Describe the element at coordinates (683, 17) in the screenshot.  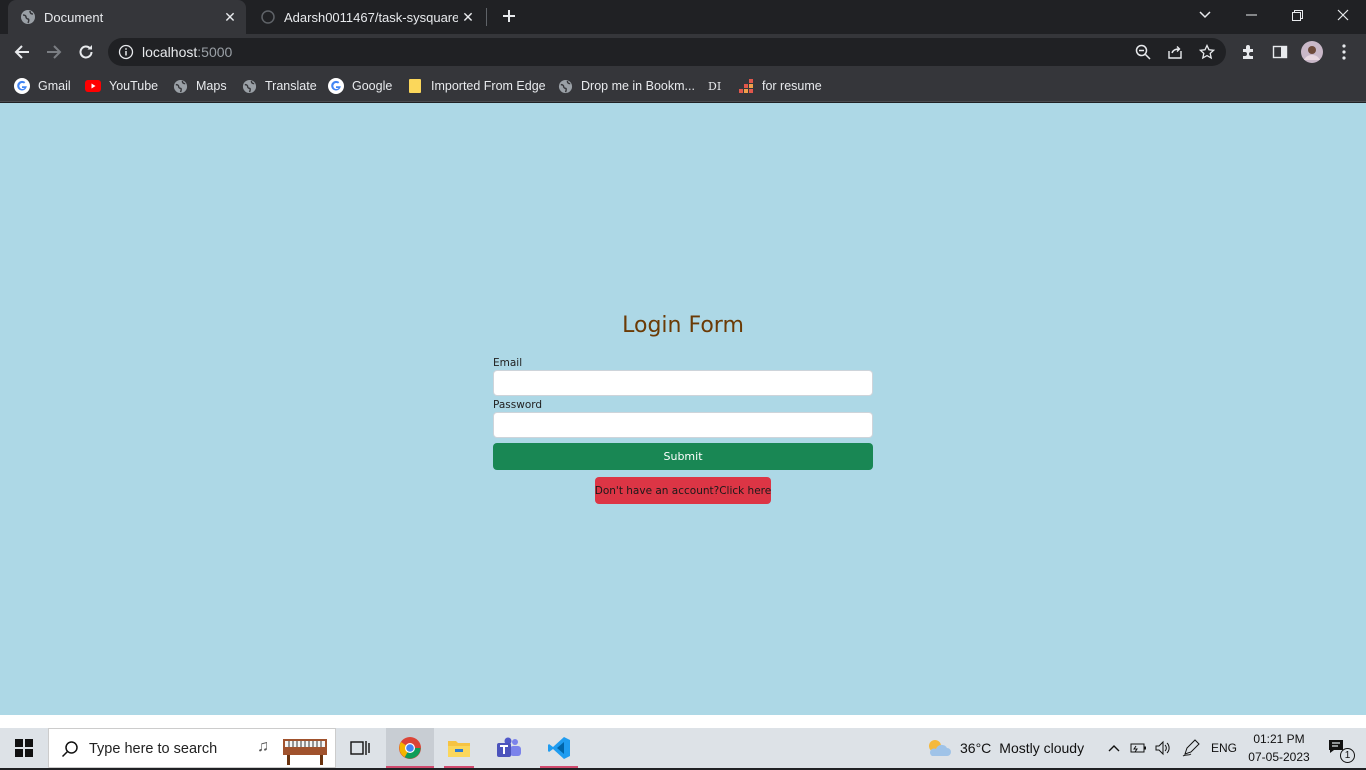
I see `tab-strip: Document ✕ Adarsh0011467/task-sysquare ✕` at that location.